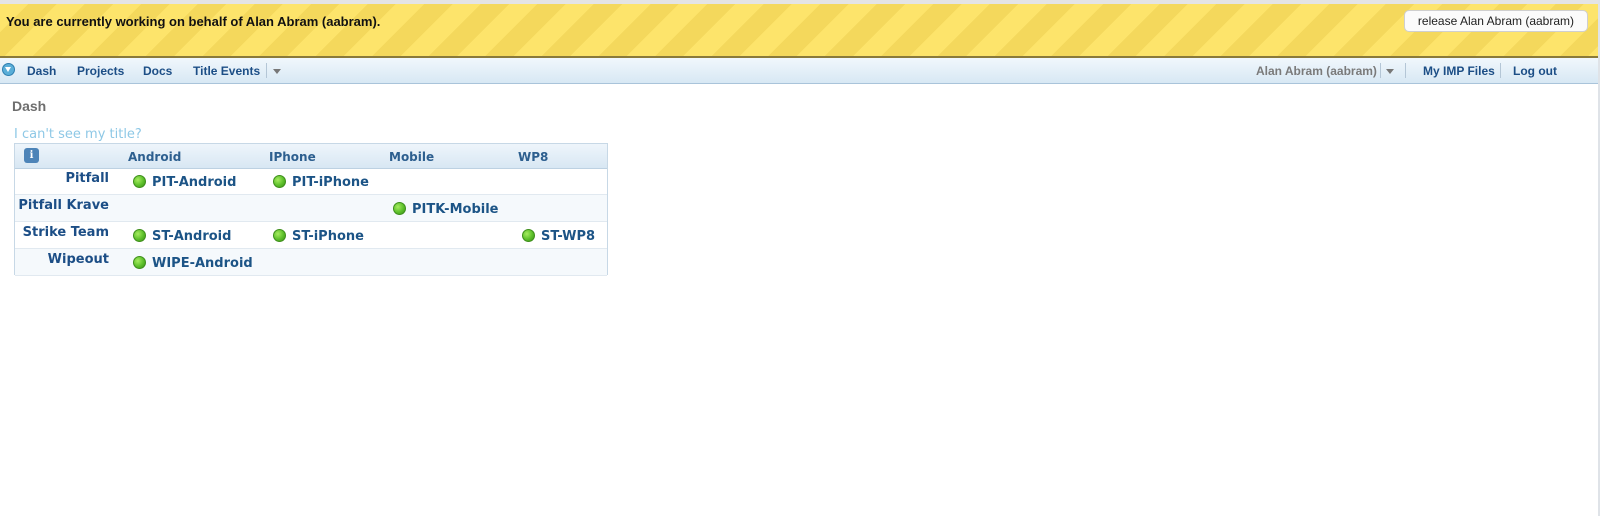 This screenshot has height=516, width=1600. What do you see at coordinates (1535, 71) in the screenshot?
I see `logout-link: Log out` at bounding box center [1535, 71].